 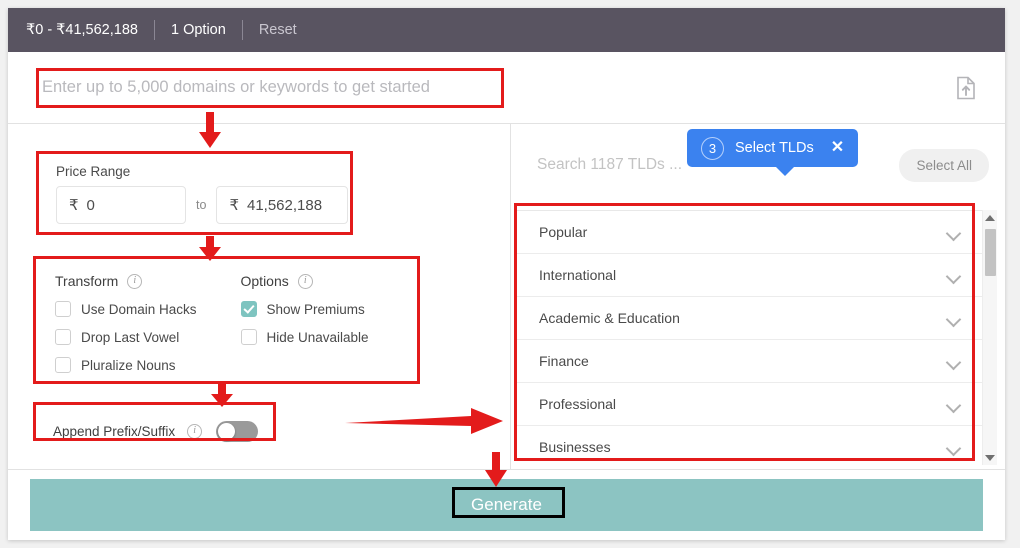 What do you see at coordinates (248, 309) in the screenshot?
I see `checkbox-box-checked` at bounding box center [248, 309].